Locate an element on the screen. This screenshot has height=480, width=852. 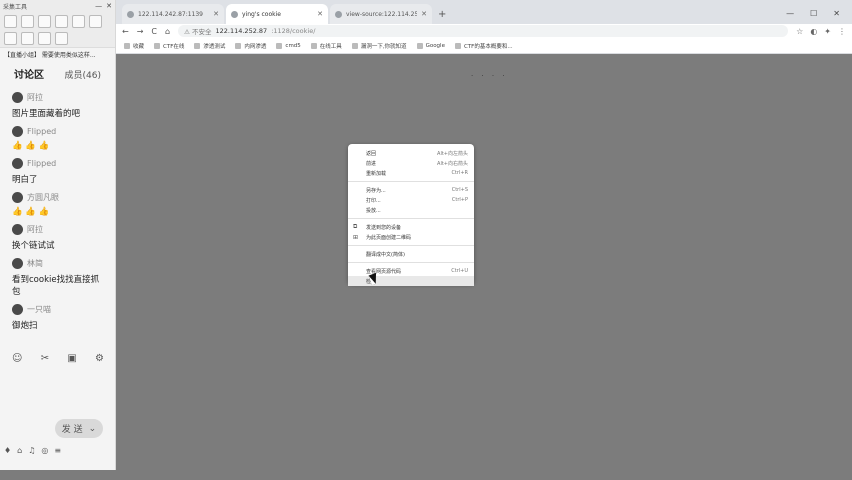
address-bar: ⚠ 不安全 122.114.252.87:1128/cookie/ is located at coordinates (483, 31).